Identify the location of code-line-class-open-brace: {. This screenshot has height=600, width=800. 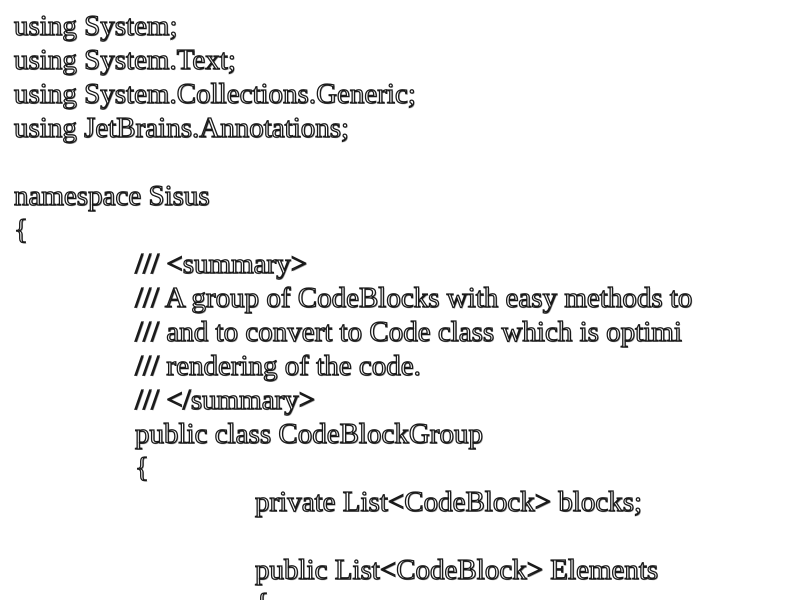
(141, 467).